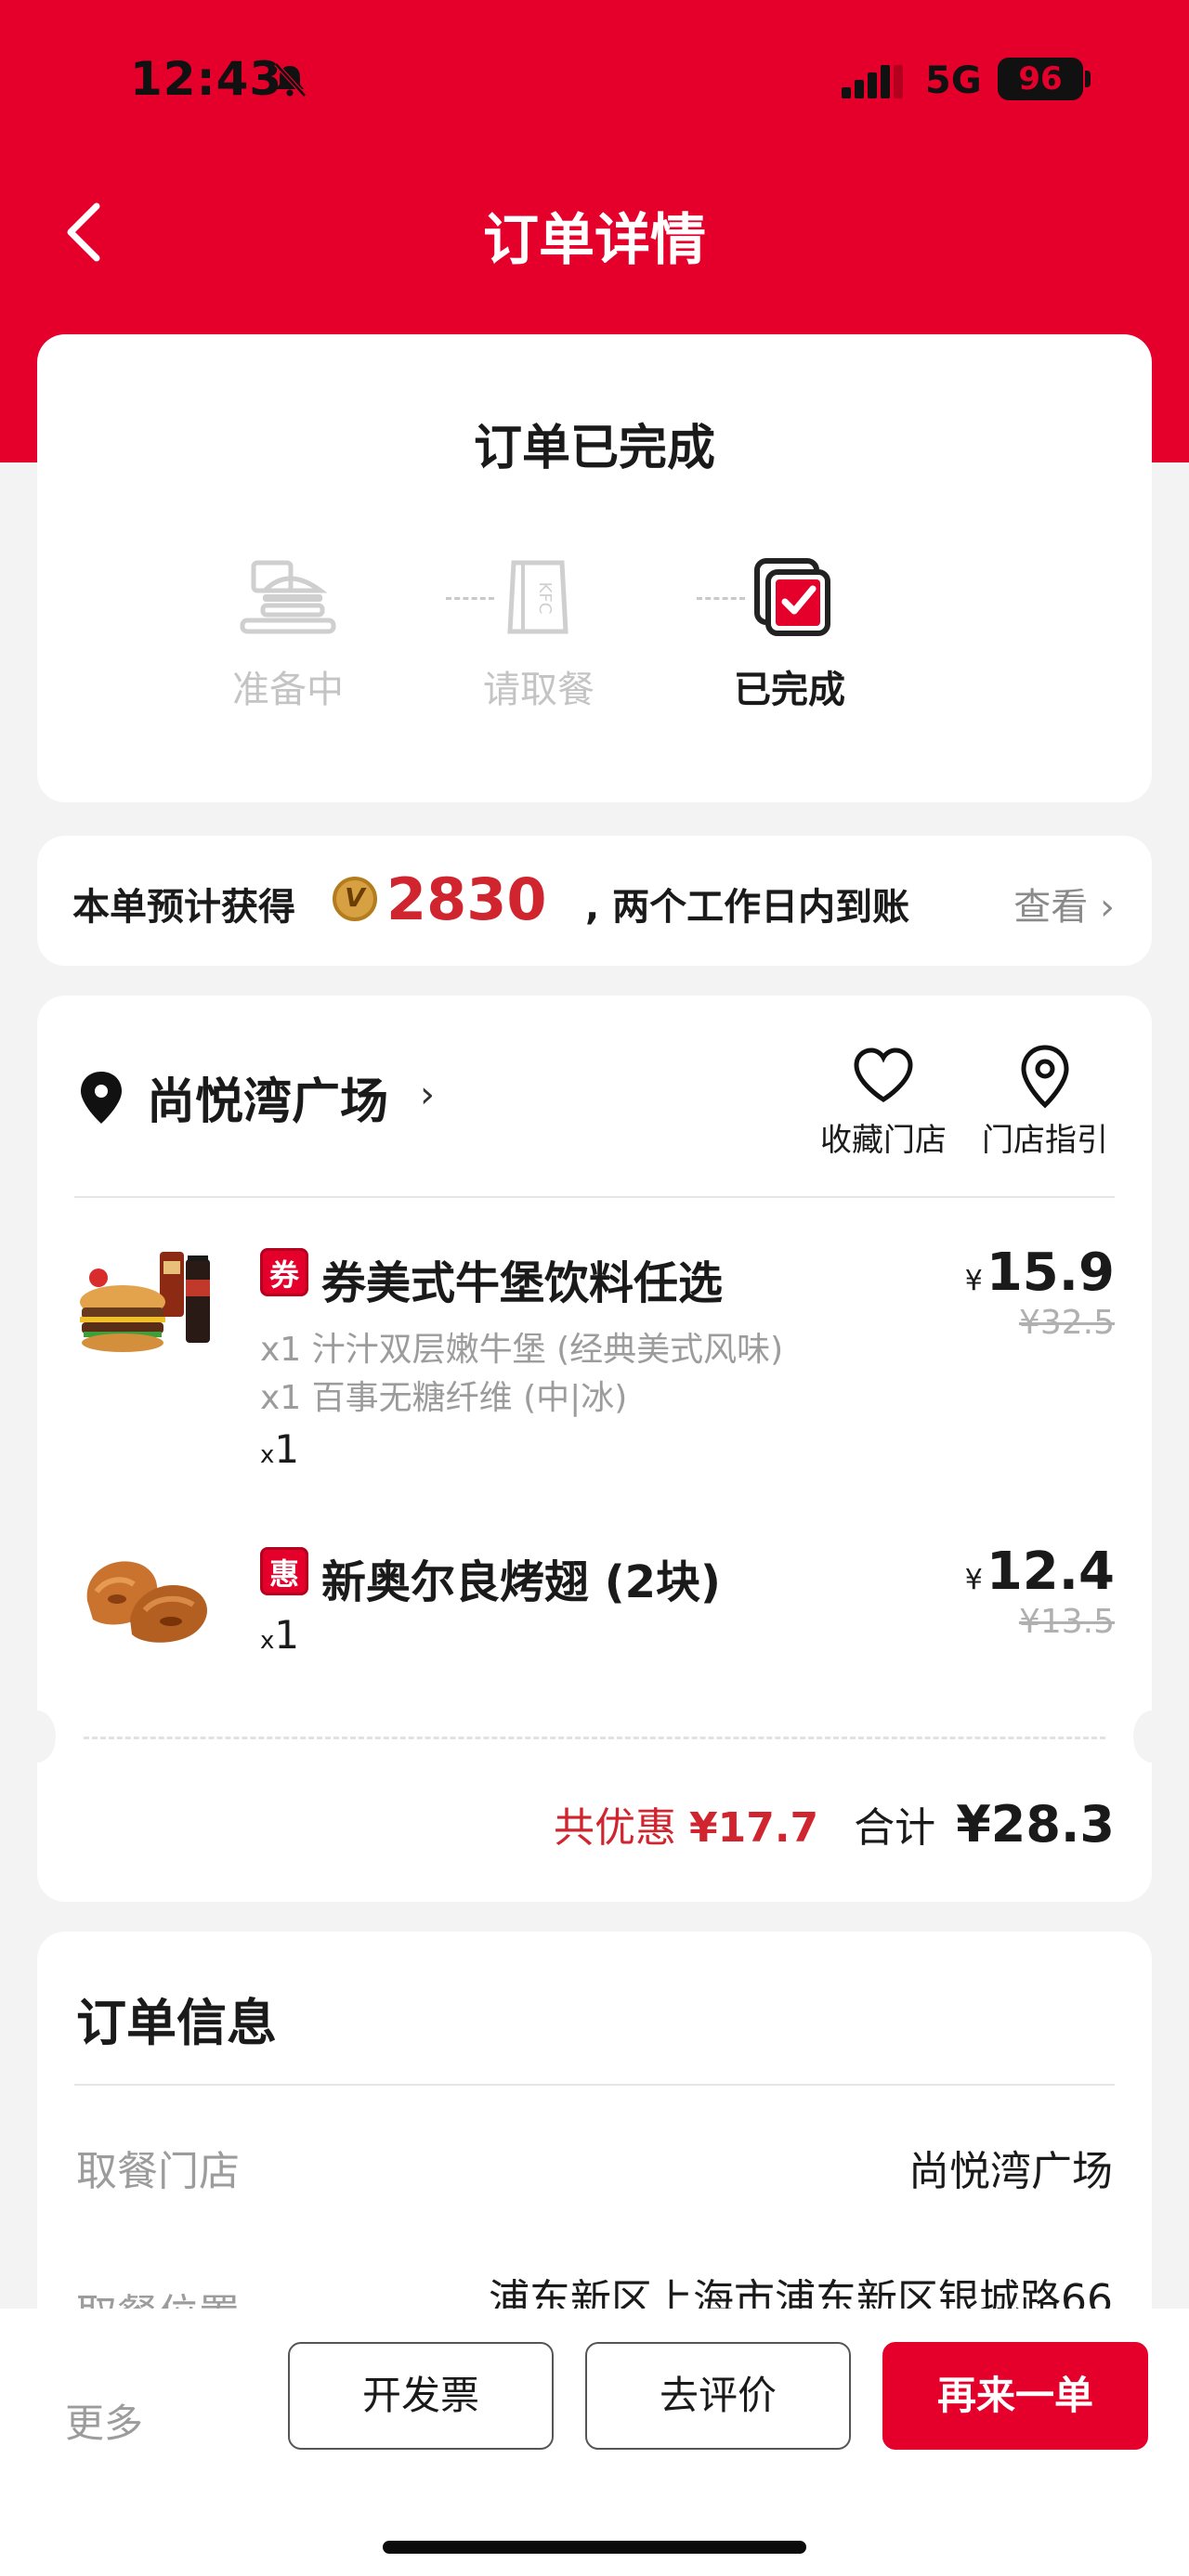 This screenshot has height=2576, width=1189. I want to click on points-view-link: 查看 ›, so click(1064, 904).